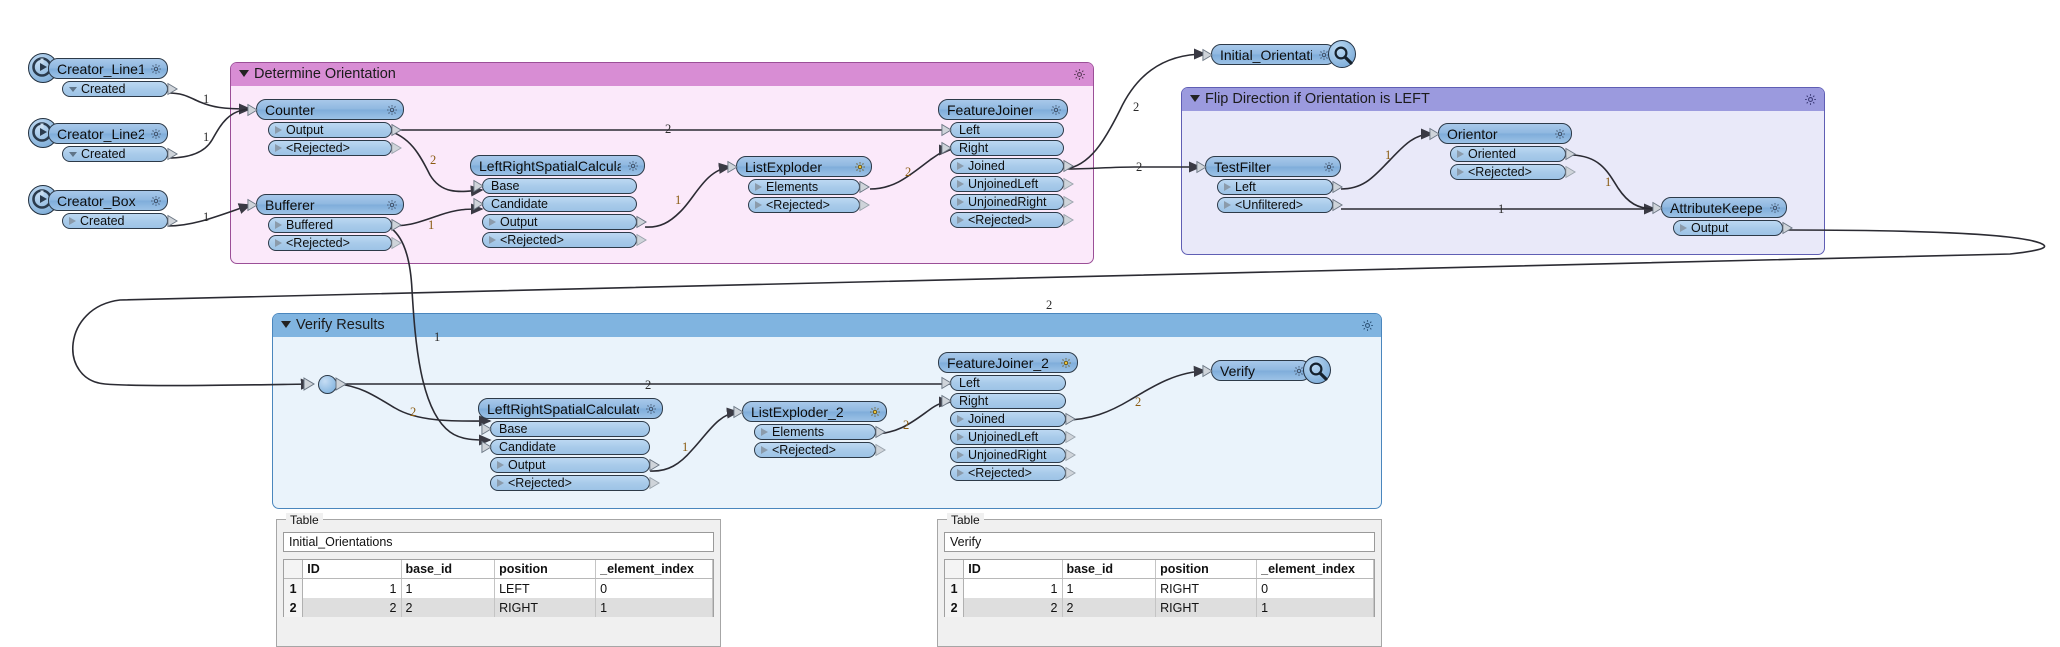 This screenshot has height=647, width=2060. Describe the element at coordinates (799, 166) in the screenshot. I see `node-header: ListExploder` at that location.